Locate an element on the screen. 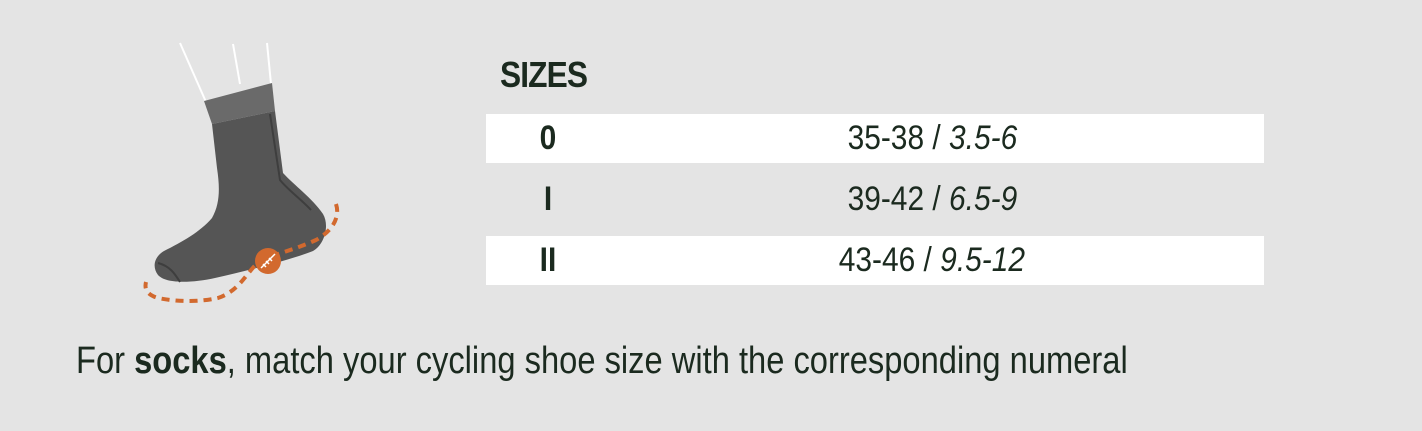  size-range: 43-46 / 9.5-12 is located at coordinates (932, 260).